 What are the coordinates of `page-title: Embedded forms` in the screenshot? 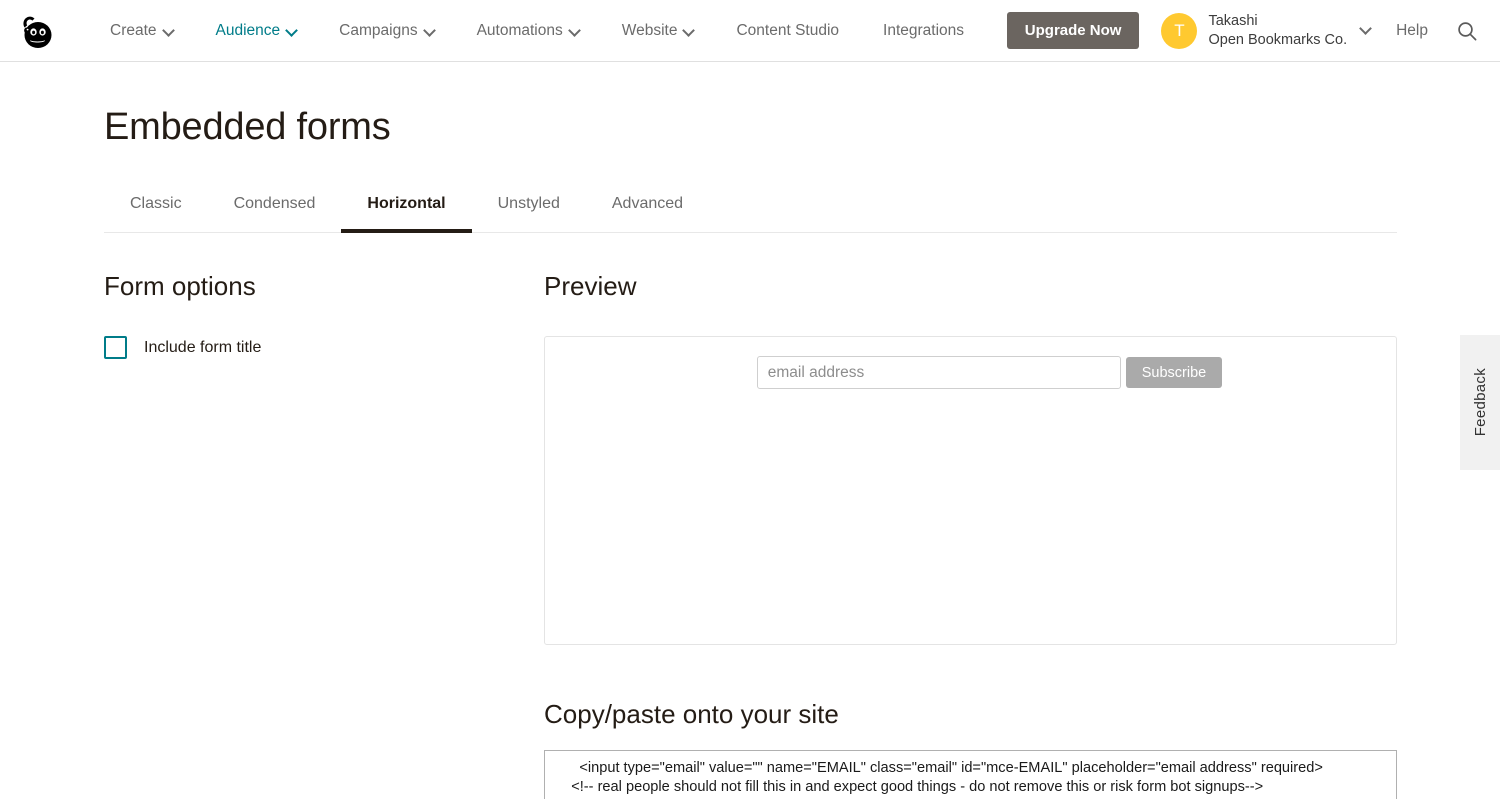 It's located at (247, 127).